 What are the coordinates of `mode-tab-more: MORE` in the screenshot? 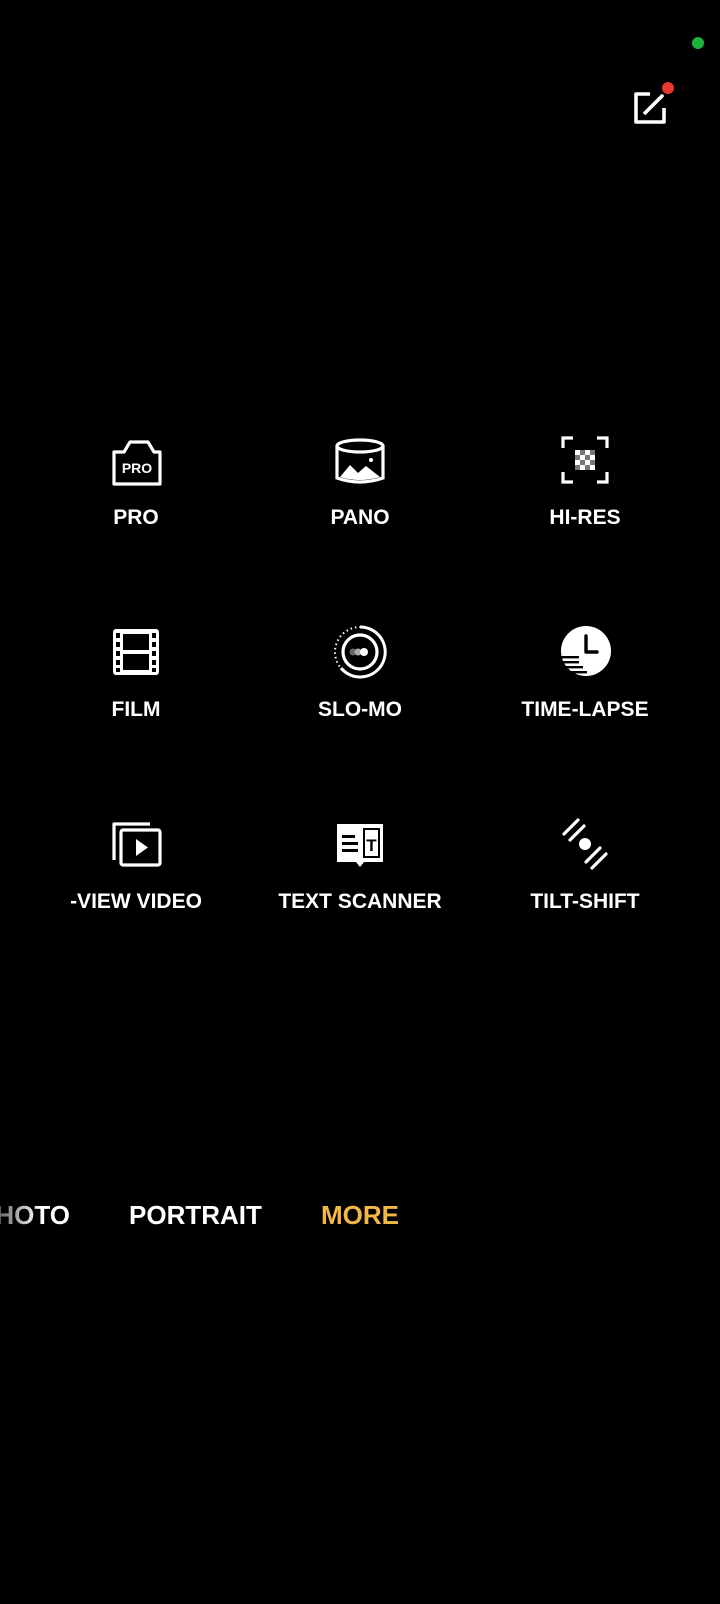 It's located at (360, 1215).